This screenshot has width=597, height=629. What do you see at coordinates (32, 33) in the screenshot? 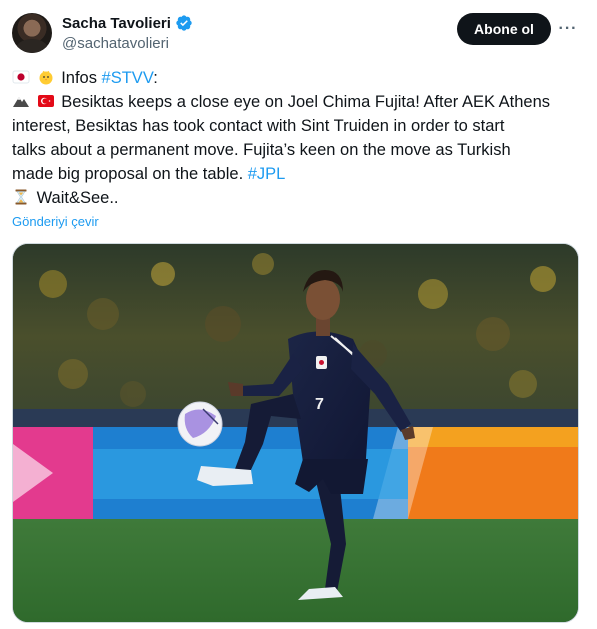
I see `avatar` at bounding box center [32, 33].